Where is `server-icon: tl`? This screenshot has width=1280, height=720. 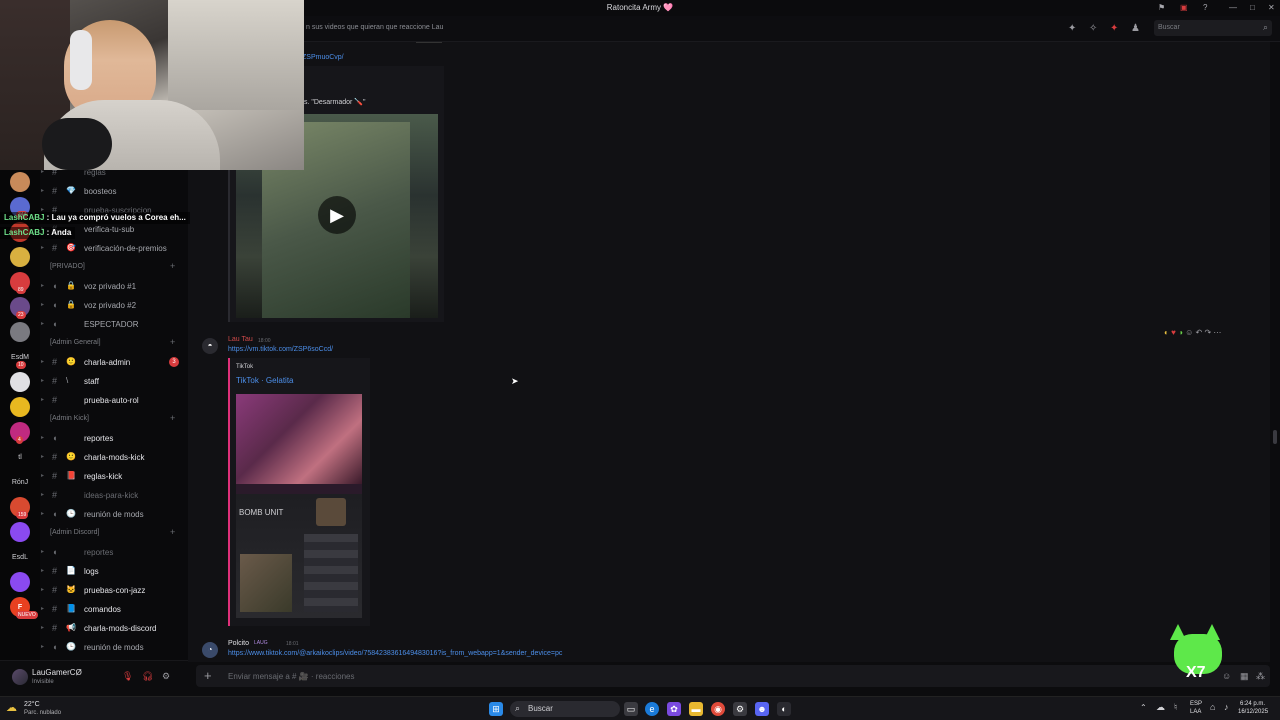 server-icon: tl is located at coordinates (20, 457).